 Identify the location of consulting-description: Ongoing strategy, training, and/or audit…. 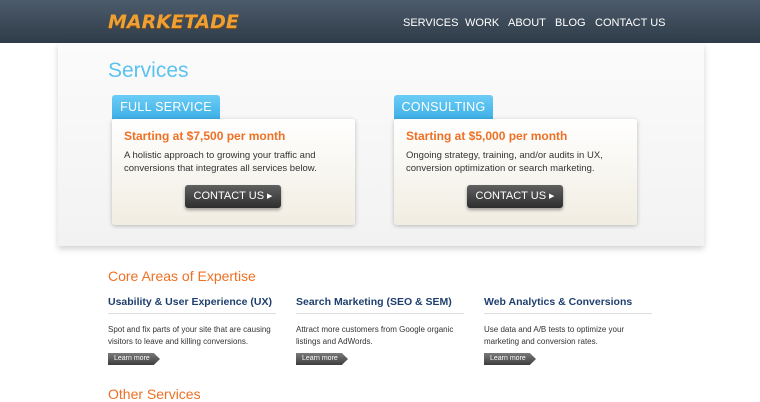
(504, 162).